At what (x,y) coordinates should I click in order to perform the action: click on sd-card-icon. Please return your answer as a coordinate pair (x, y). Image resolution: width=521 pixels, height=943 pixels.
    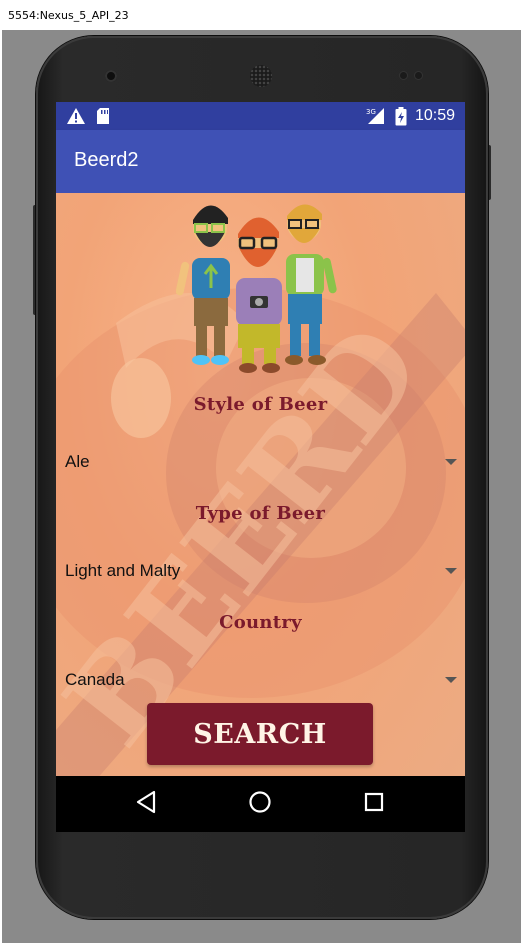
    Looking at the image, I should click on (103, 118).